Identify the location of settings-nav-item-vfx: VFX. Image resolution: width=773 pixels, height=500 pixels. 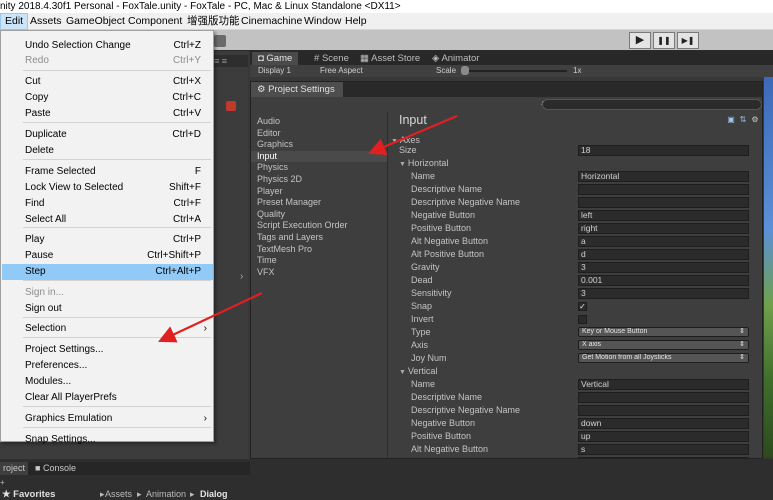
(319, 273).